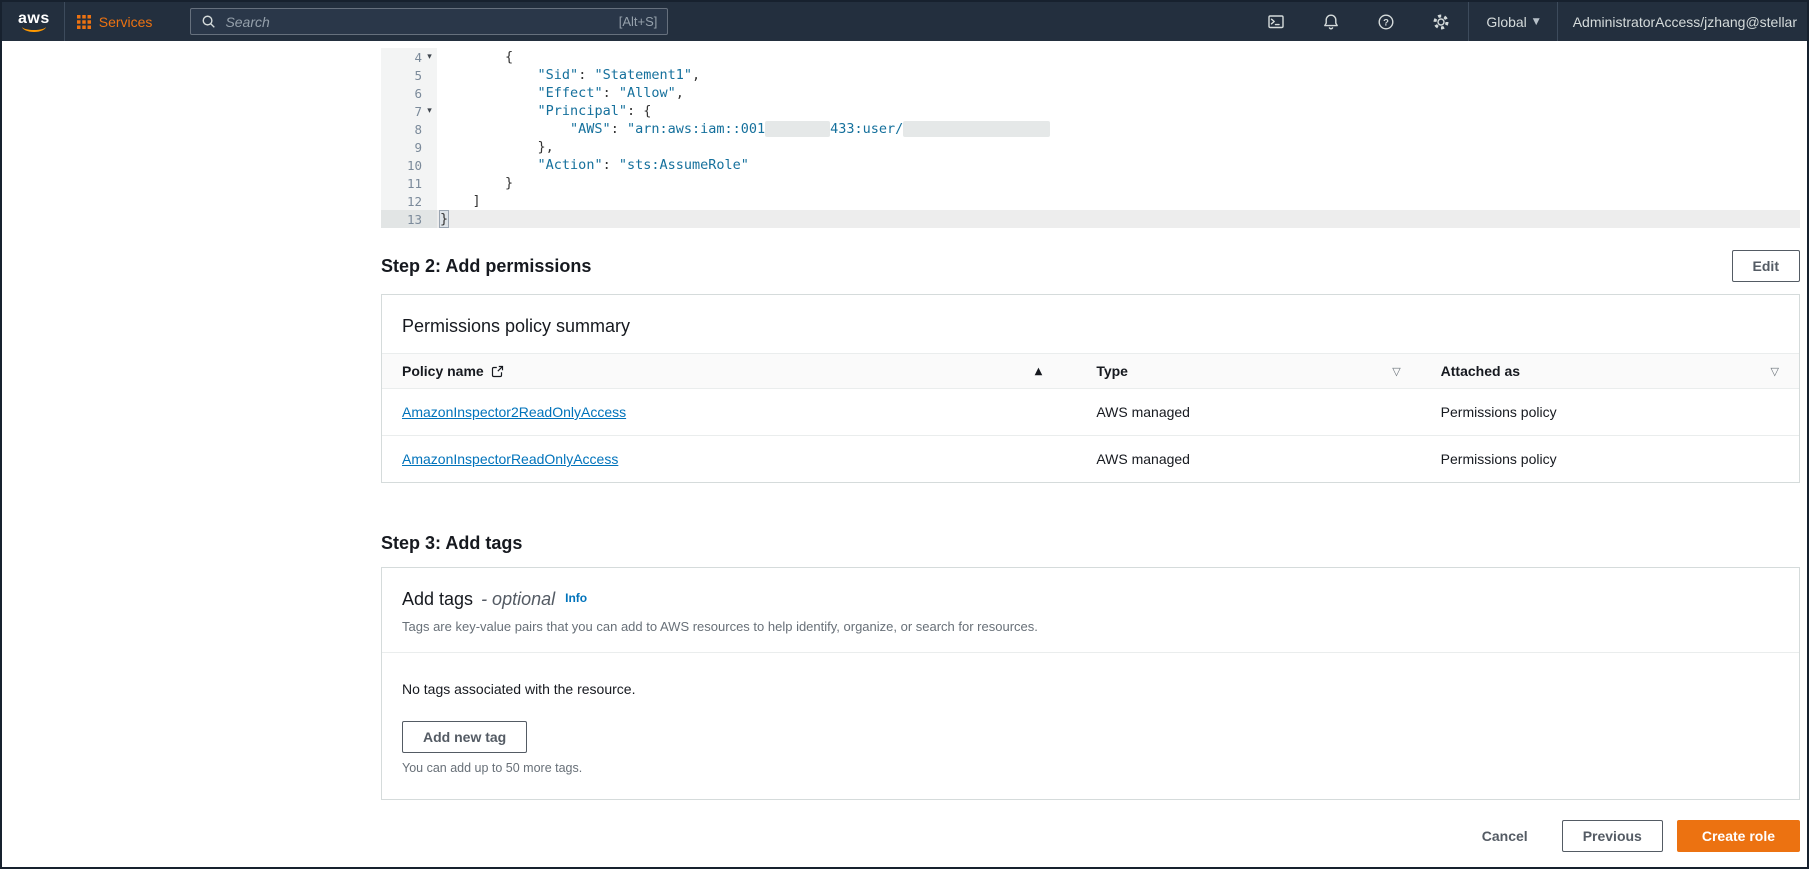 The image size is (1809, 869). What do you see at coordinates (514, 412) in the screenshot?
I see `policy-name-link: AmazonInspector2ReadOnlyAccess` at bounding box center [514, 412].